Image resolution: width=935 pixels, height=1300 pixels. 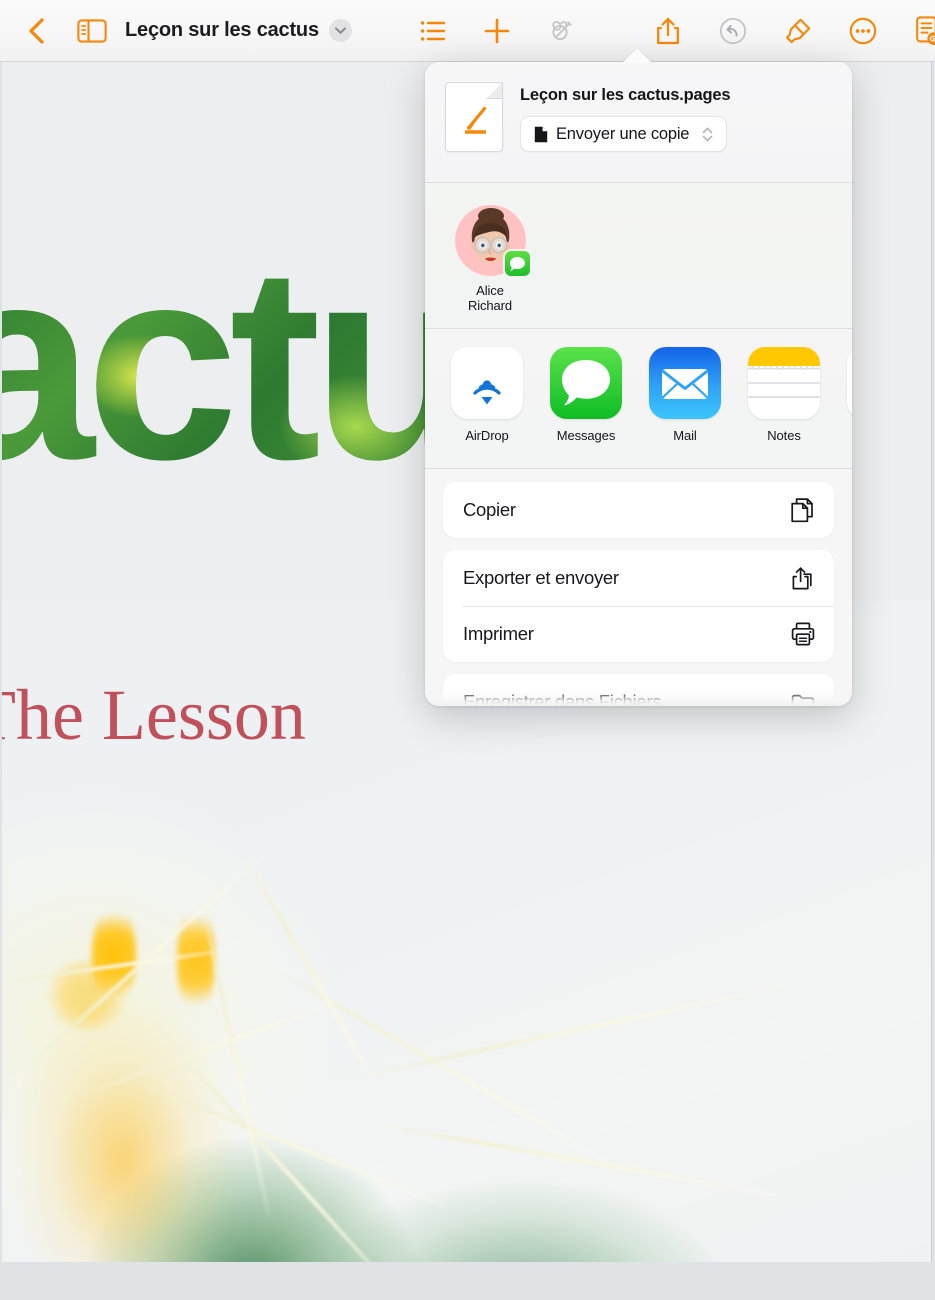 I want to click on share-app-label: Fre, so click(x=849, y=435).